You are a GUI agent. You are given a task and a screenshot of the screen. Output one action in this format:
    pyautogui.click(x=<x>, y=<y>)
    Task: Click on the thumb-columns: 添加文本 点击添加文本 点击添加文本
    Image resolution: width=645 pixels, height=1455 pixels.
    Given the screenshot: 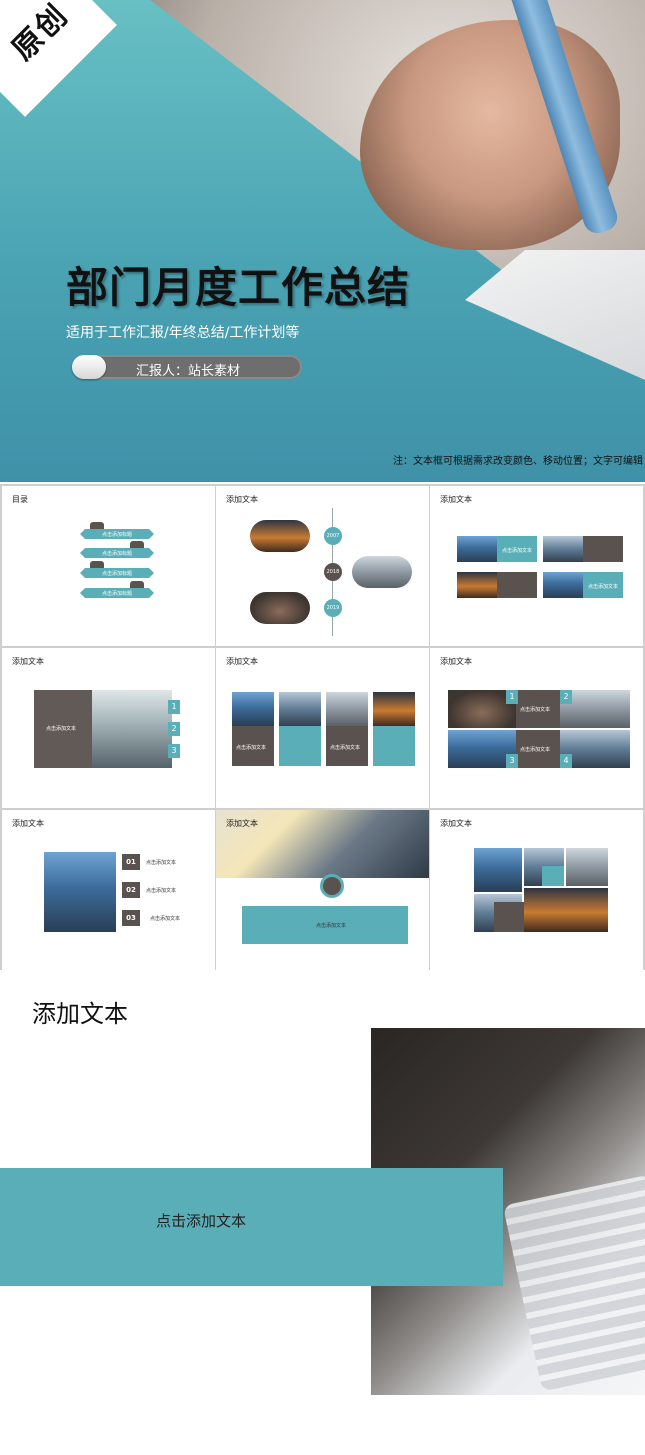 What is the action you would take?
    pyautogui.click(x=322, y=728)
    